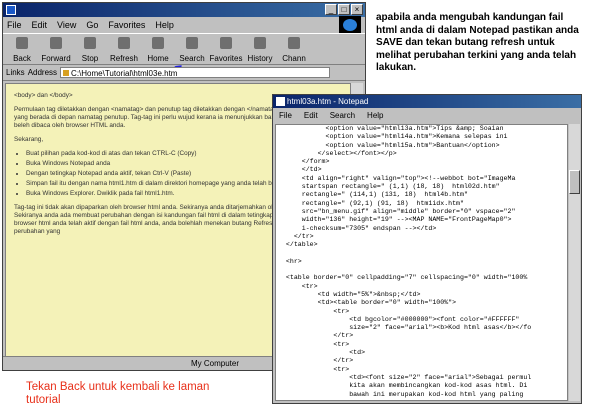 The width and height of the screenshot is (590, 416). I want to click on notepad-menubar: File Edit Search Help, so click(427, 115).